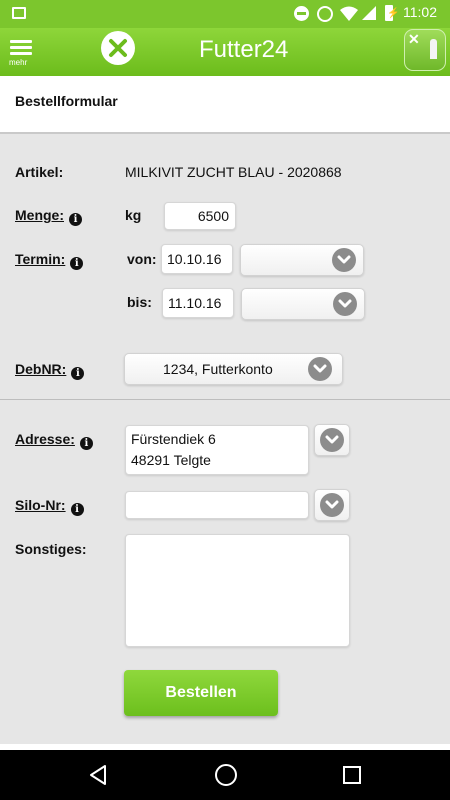  I want to click on quantity-input: 6500, so click(200, 216).